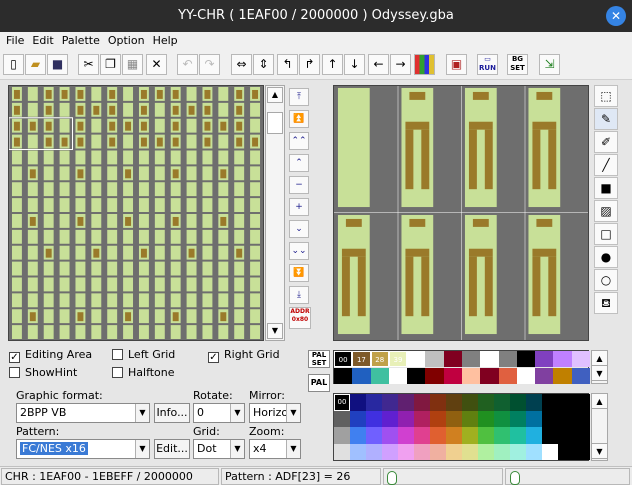 This screenshot has width=632, height=485. I want to click on menu-file: File, so click(14, 41).